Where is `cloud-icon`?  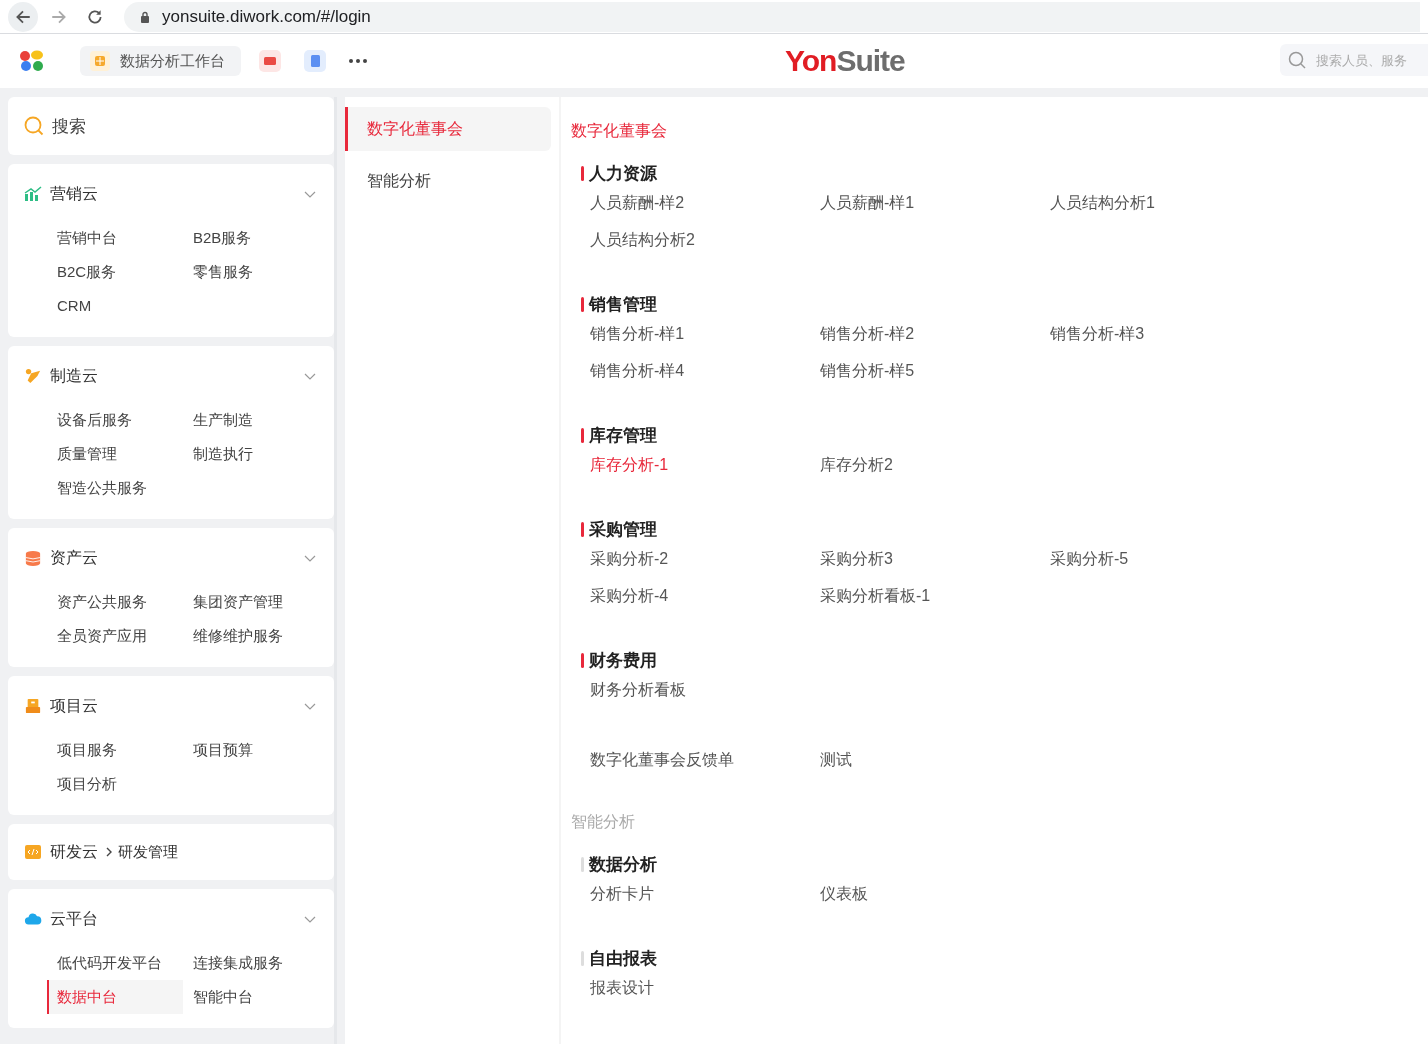 cloud-icon is located at coordinates (33, 919).